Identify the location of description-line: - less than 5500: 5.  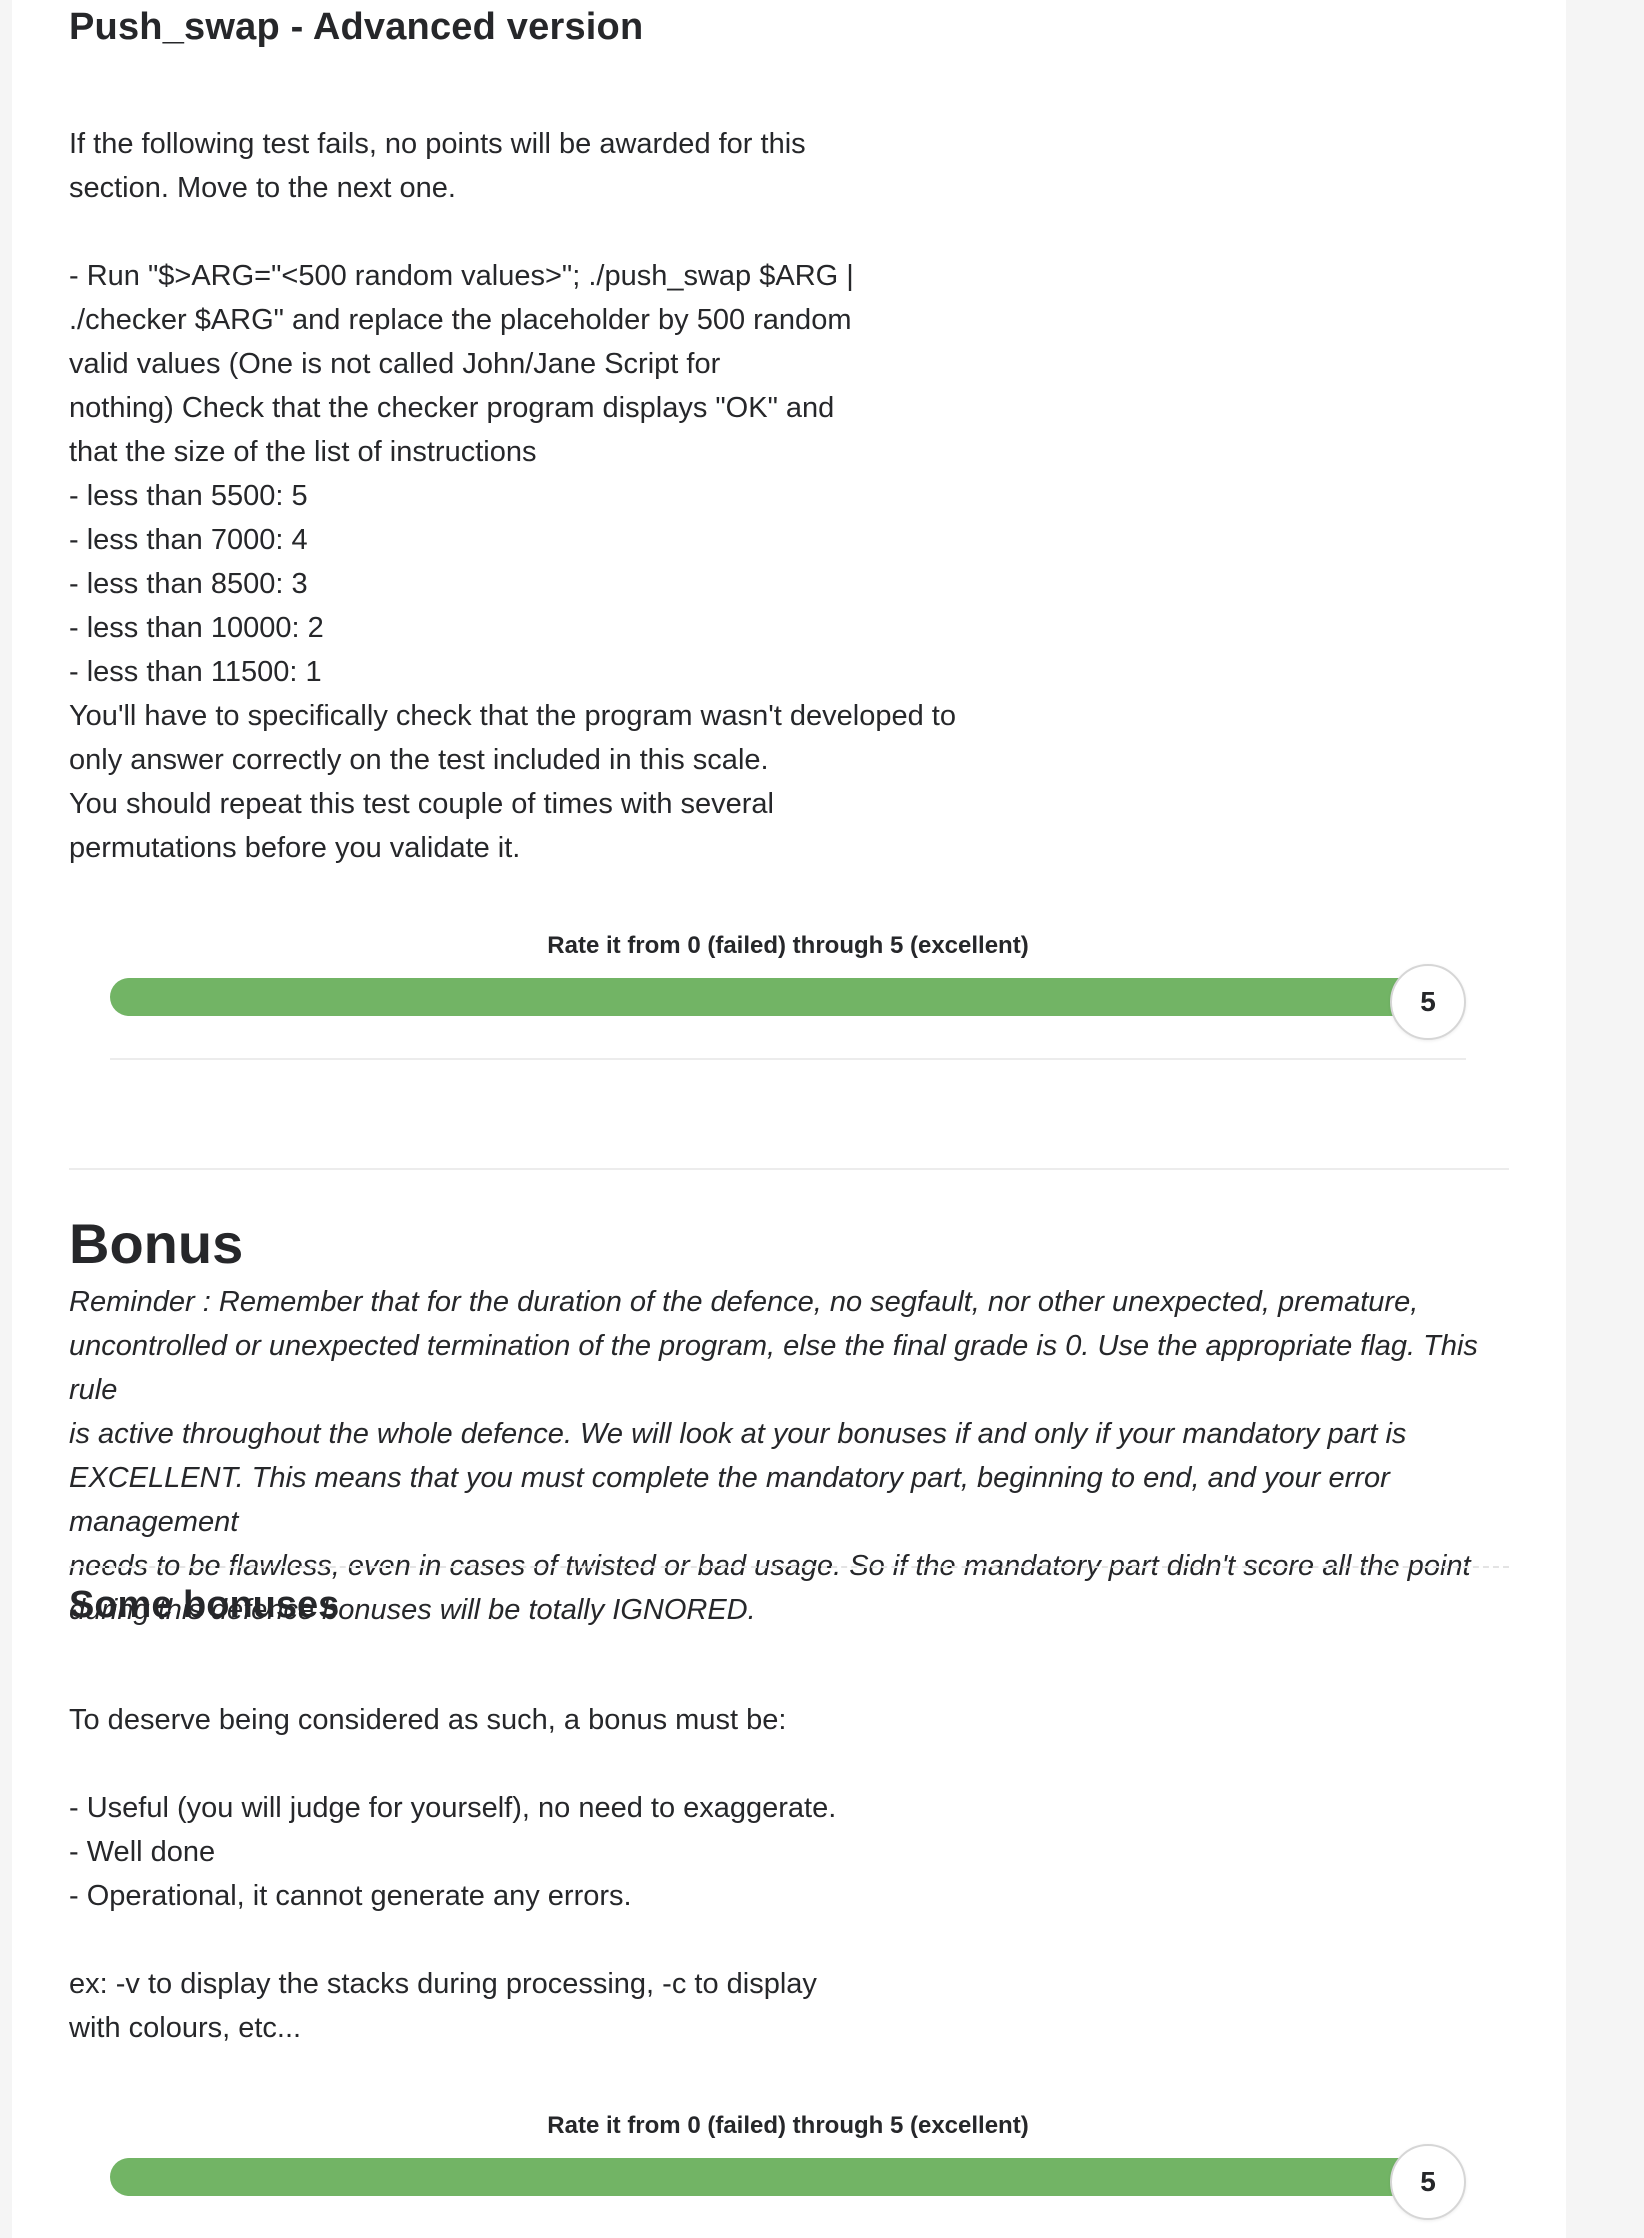
(188, 496).